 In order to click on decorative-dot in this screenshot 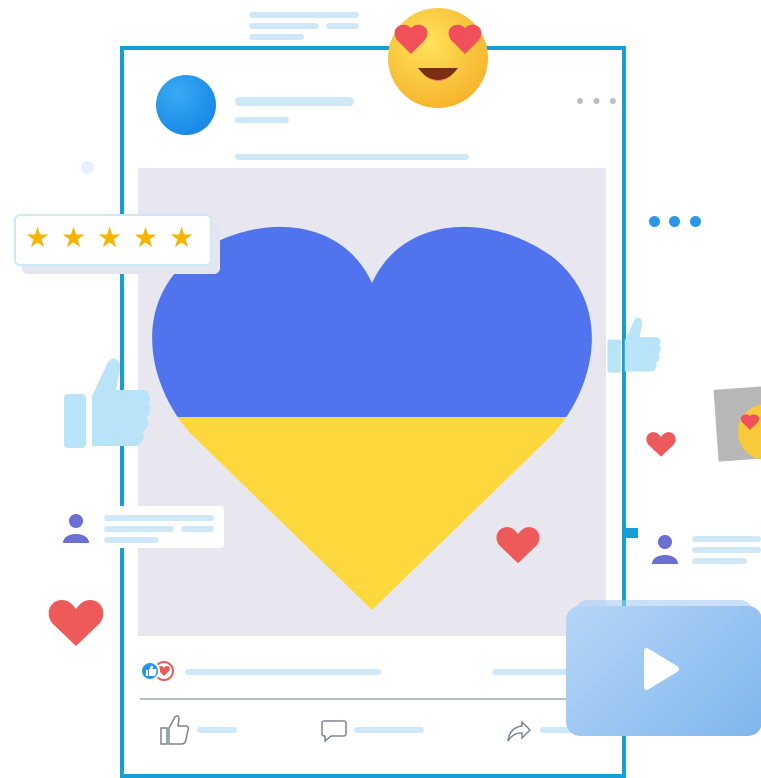, I will do `click(87, 167)`.